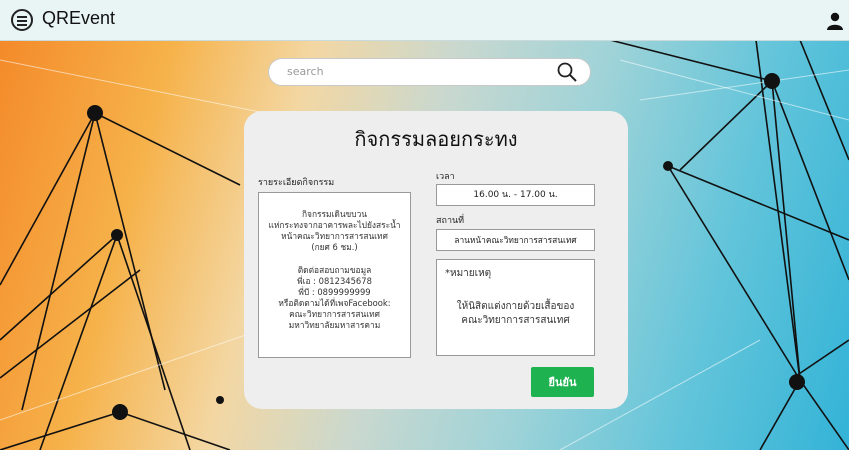  Describe the element at coordinates (515, 195) in the screenshot. I see `time-field: 16.00 น. - 17.00 น.` at that location.